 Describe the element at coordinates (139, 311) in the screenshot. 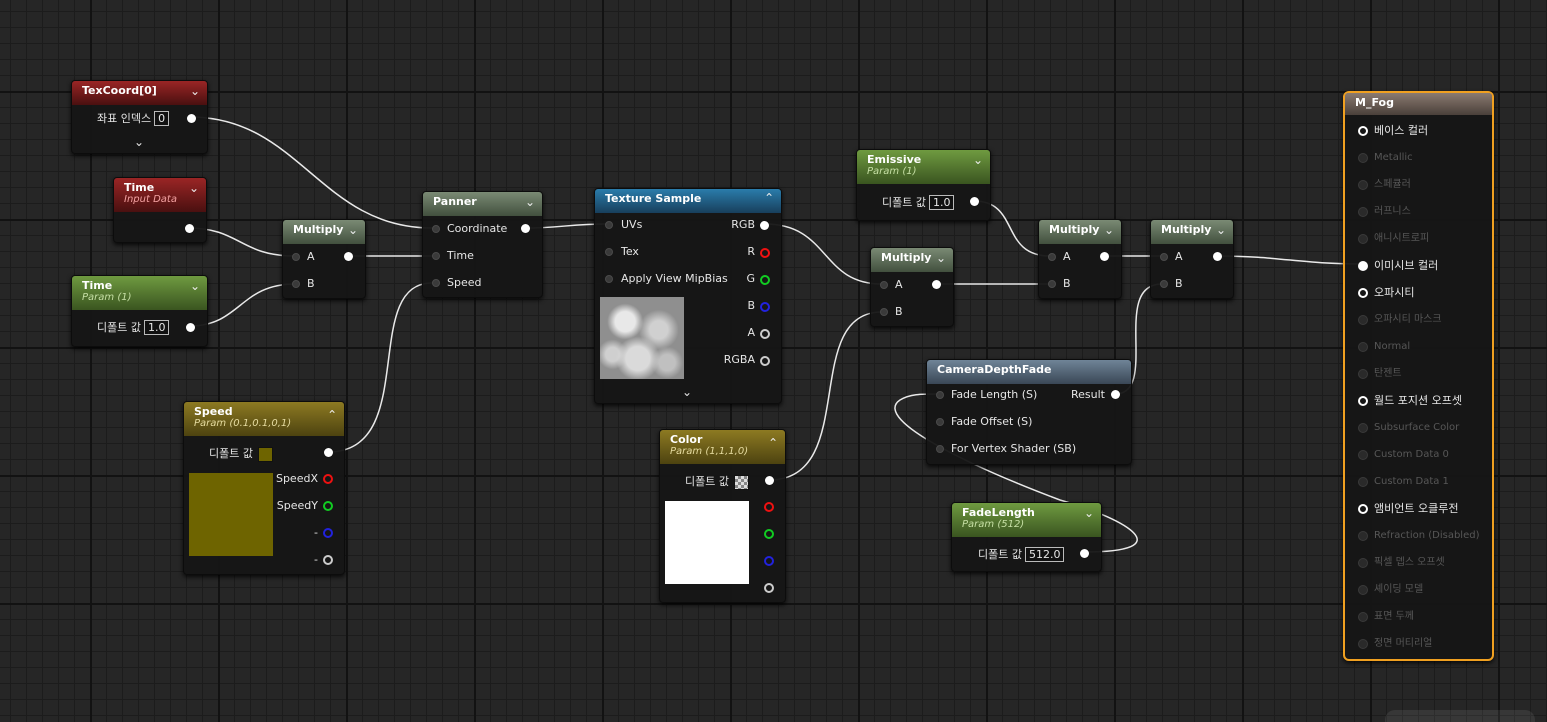

I see `time-param-node: Time Param (1) ⌄ 디폴트 값 1.0` at that location.